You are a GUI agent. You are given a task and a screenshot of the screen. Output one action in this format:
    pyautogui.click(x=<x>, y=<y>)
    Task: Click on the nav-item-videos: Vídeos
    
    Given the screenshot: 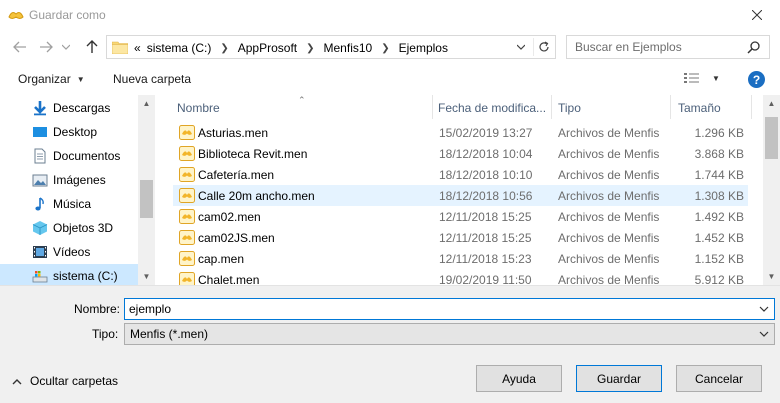 What is the action you would take?
    pyautogui.click(x=69, y=252)
    